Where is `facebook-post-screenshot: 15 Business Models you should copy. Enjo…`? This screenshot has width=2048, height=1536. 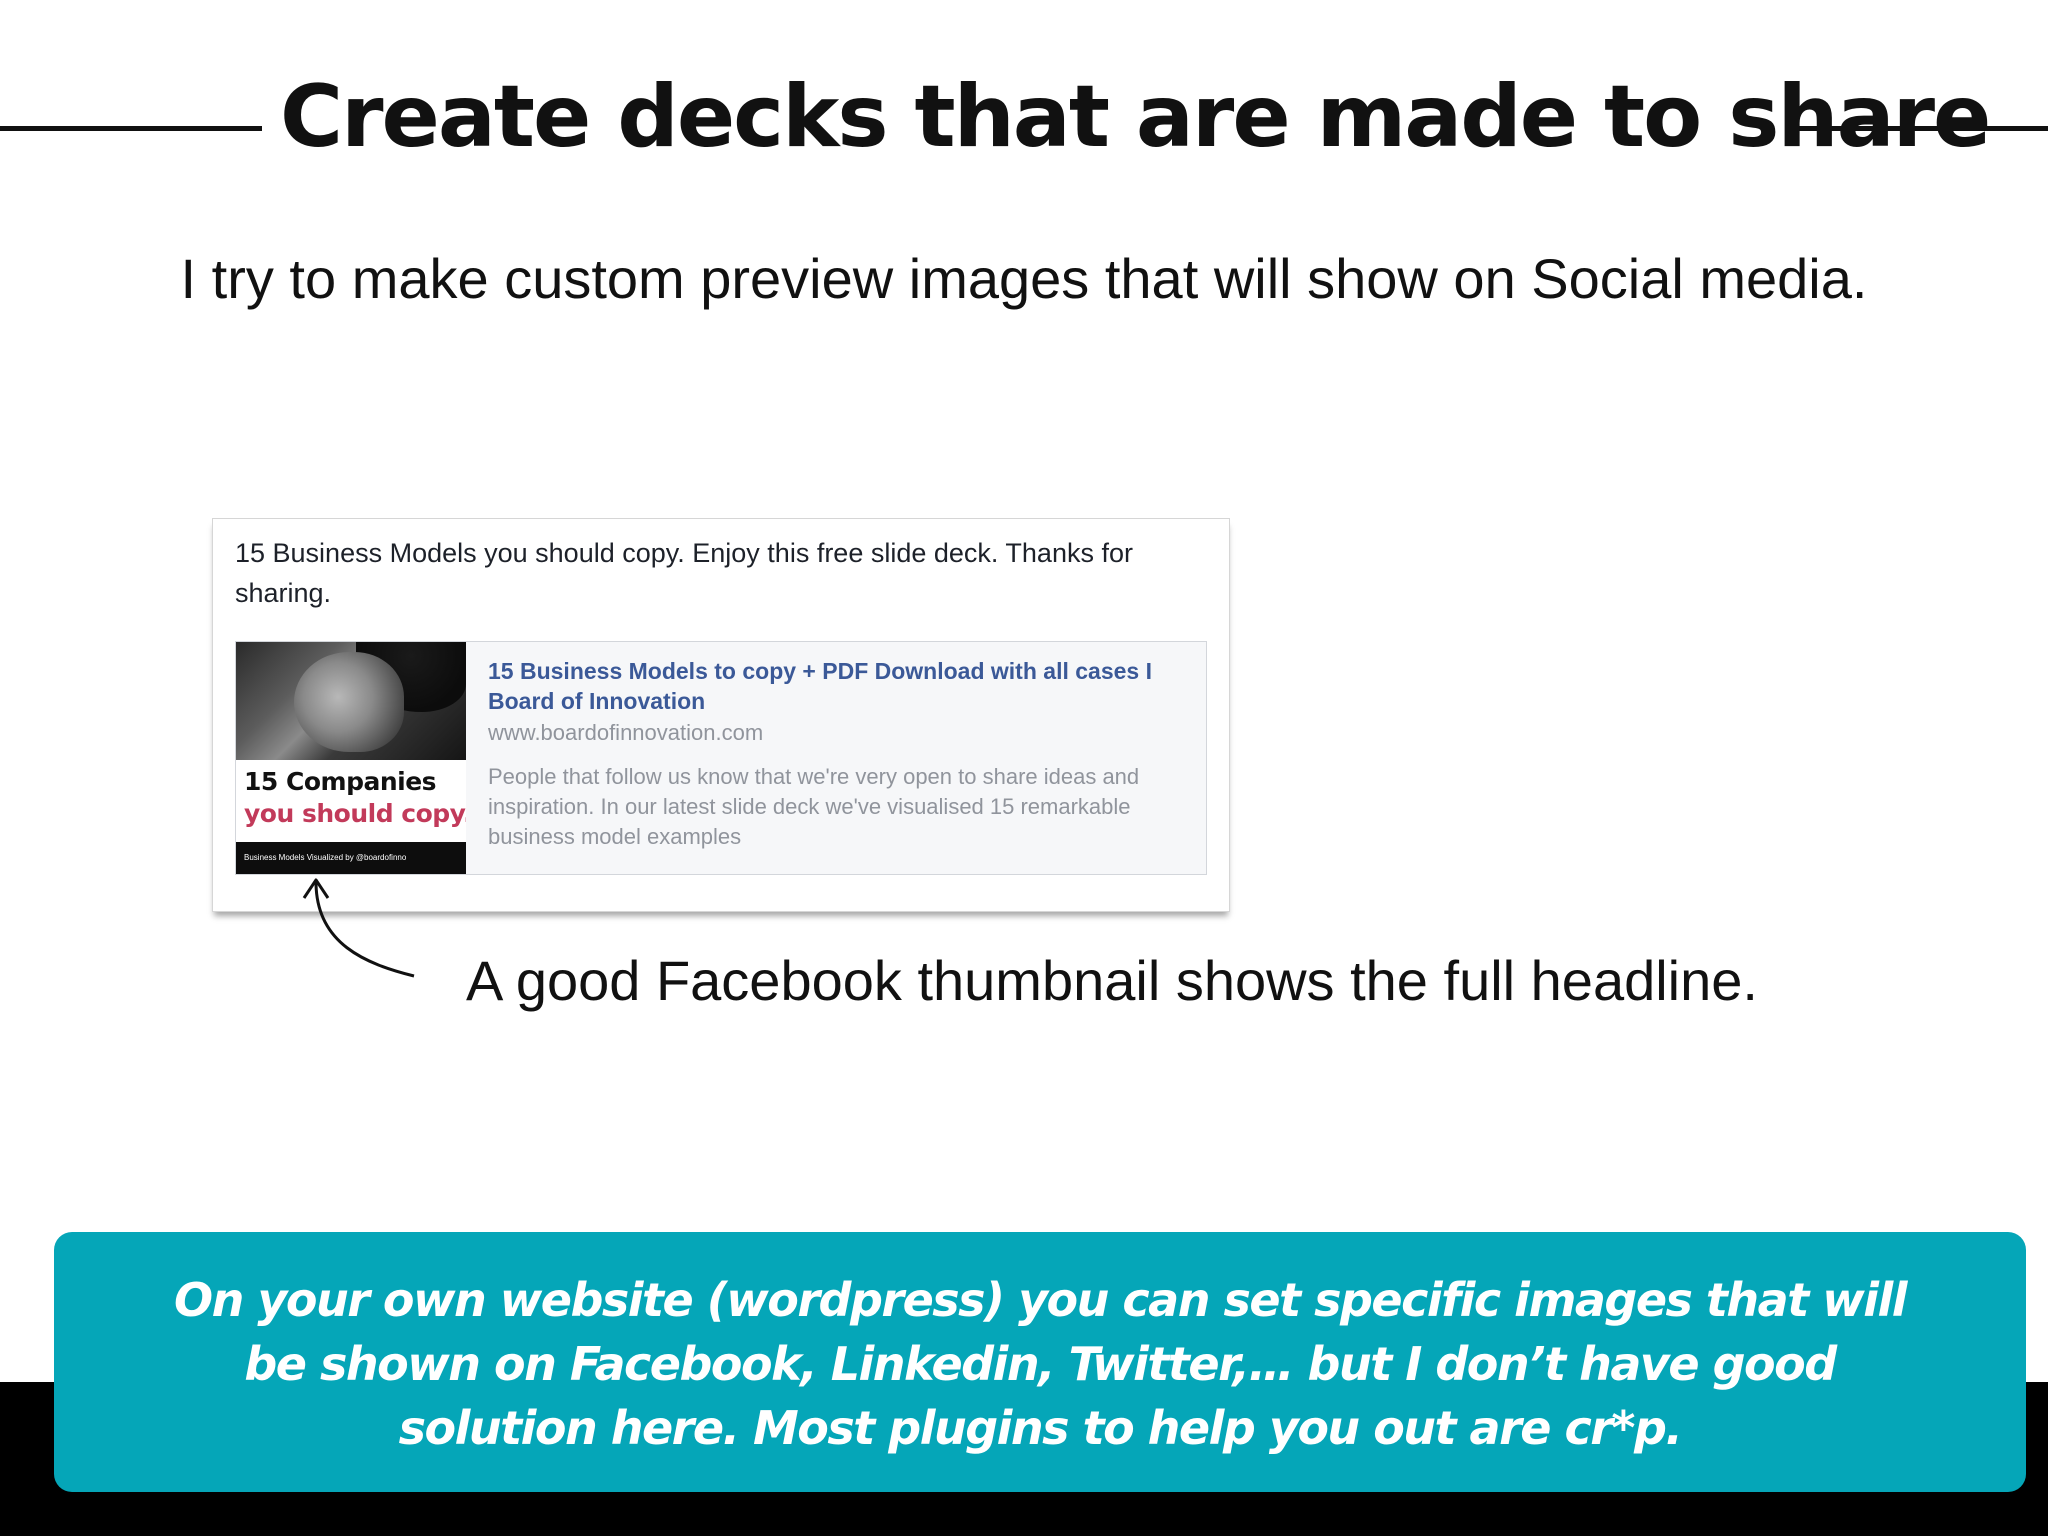 facebook-post-screenshot: 15 Business Models you should copy. Enjo… is located at coordinates (721, 715).